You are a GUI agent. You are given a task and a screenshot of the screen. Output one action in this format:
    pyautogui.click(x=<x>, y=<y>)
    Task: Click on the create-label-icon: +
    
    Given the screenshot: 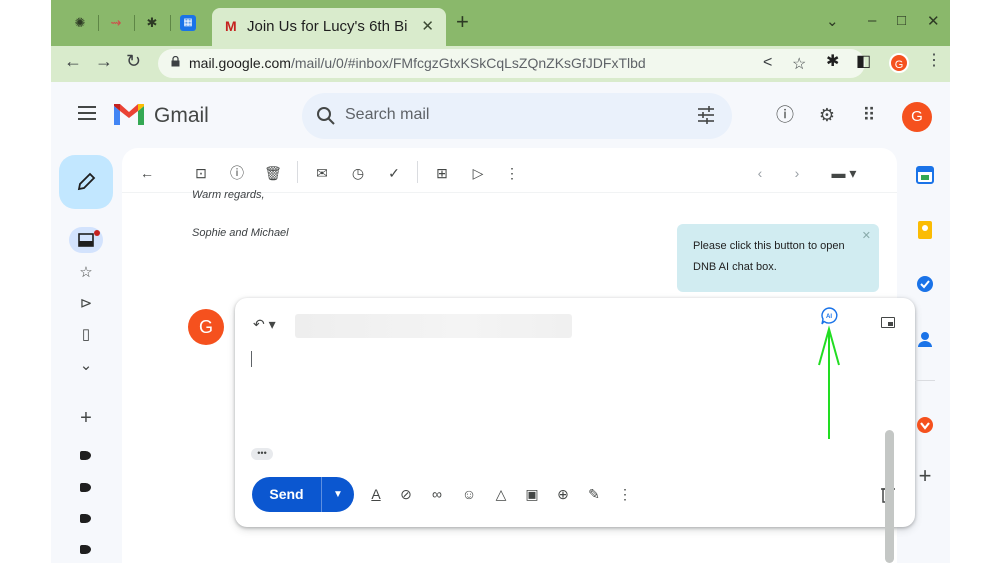 What is the action you would take?
    pyautogui.click(x=86, y=418)
    